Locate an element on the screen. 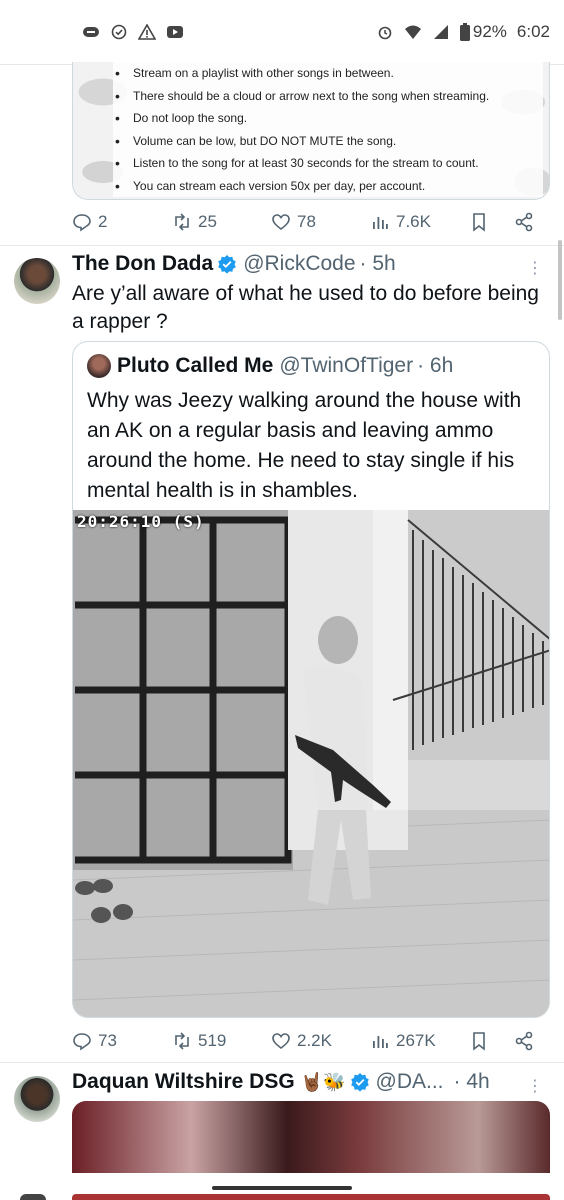 This screenshot has height=1200, width=564. author-name: The Don Dada is located at coordinates (142, 264).